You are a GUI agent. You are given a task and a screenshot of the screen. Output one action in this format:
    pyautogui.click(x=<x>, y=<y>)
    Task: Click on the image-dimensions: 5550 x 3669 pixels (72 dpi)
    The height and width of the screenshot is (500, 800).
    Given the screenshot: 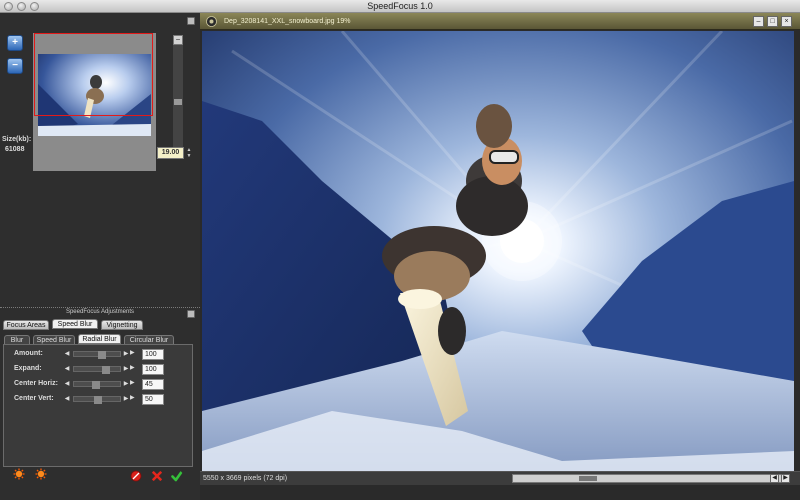 What is the action you would take?
    pyautogui.click(x=245, y=478)
    